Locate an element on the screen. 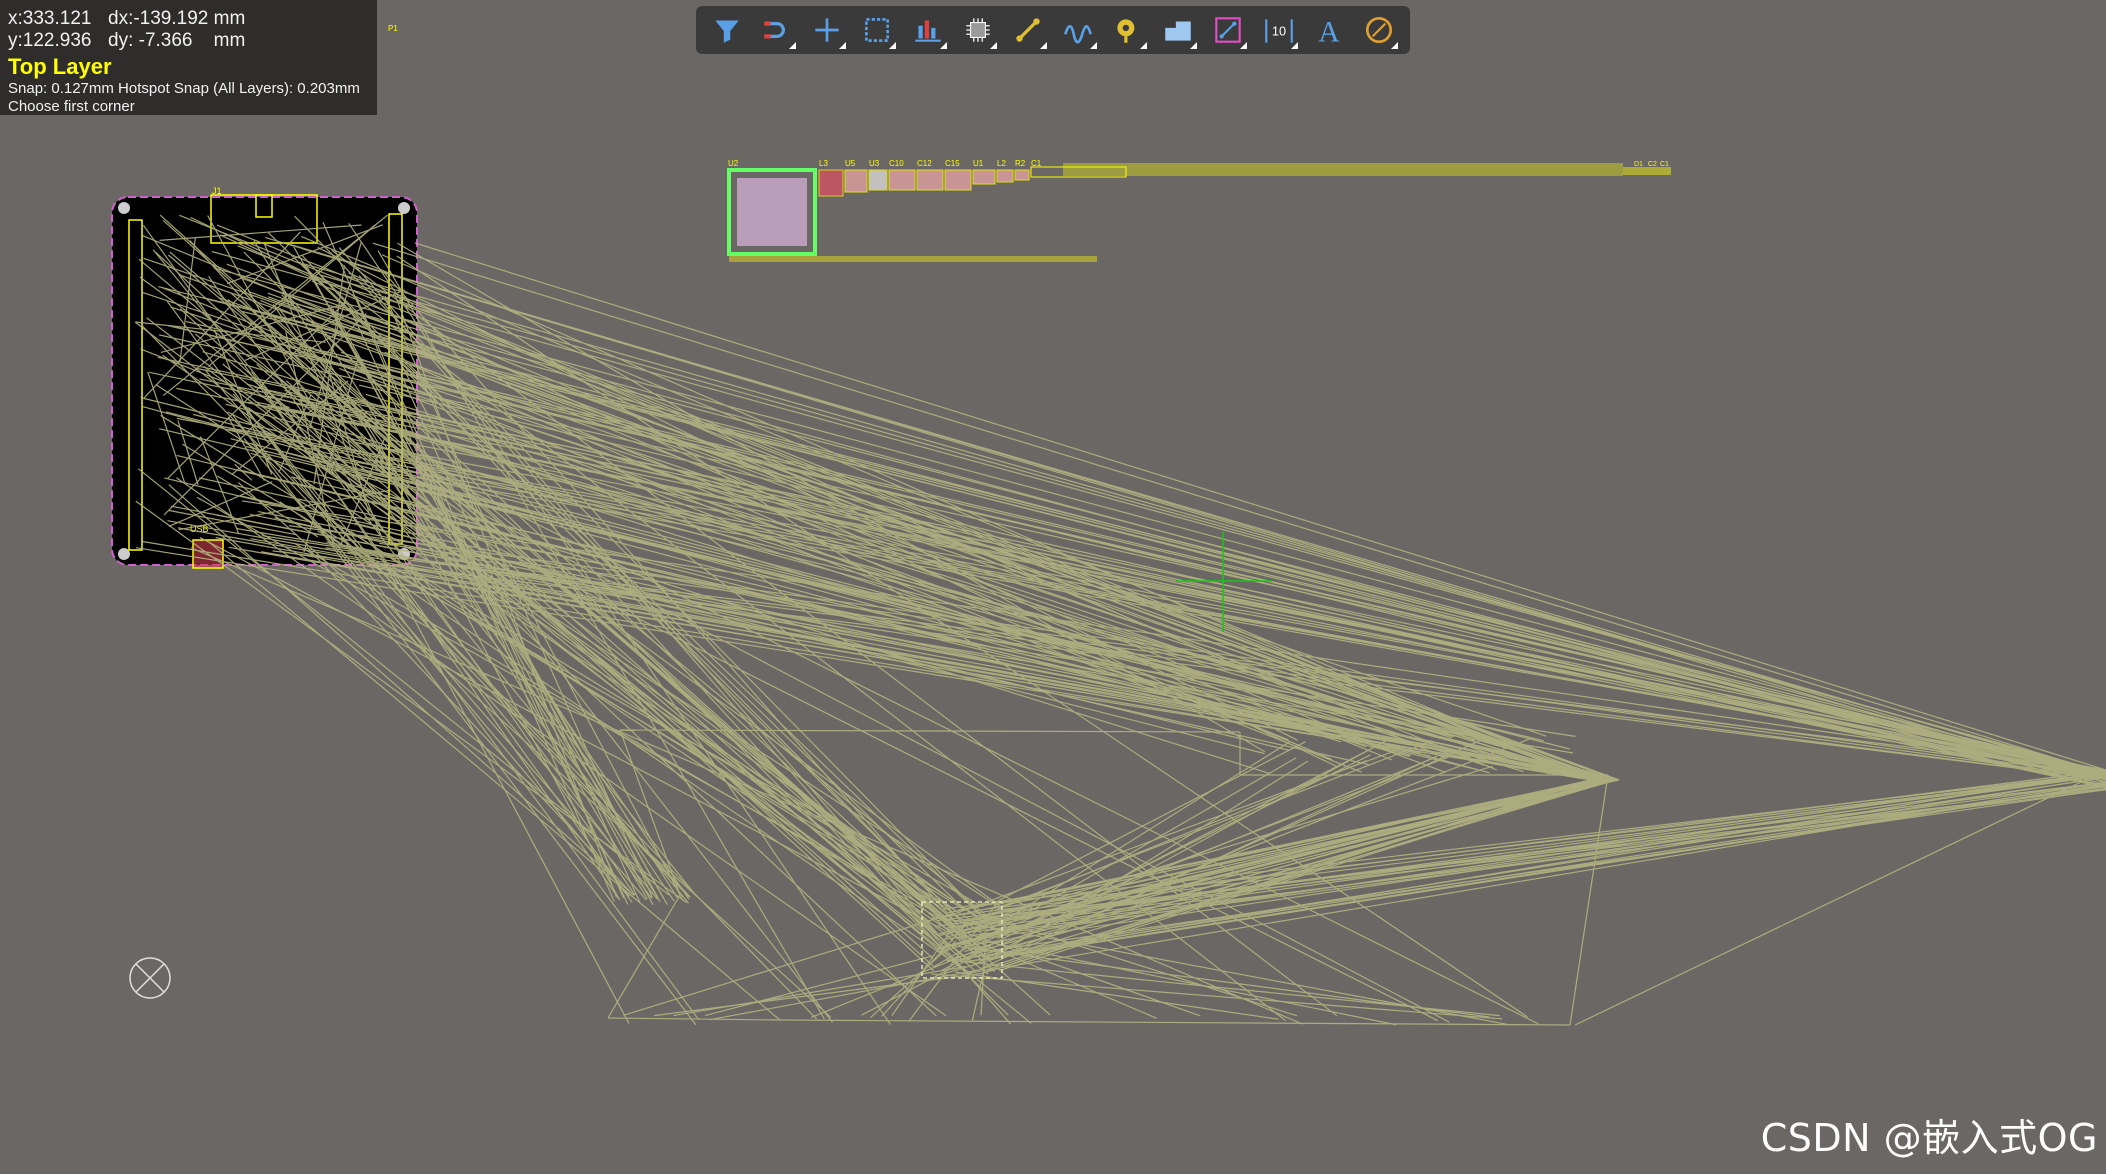  component-label: D1 is located at coordinates (1638, 164).